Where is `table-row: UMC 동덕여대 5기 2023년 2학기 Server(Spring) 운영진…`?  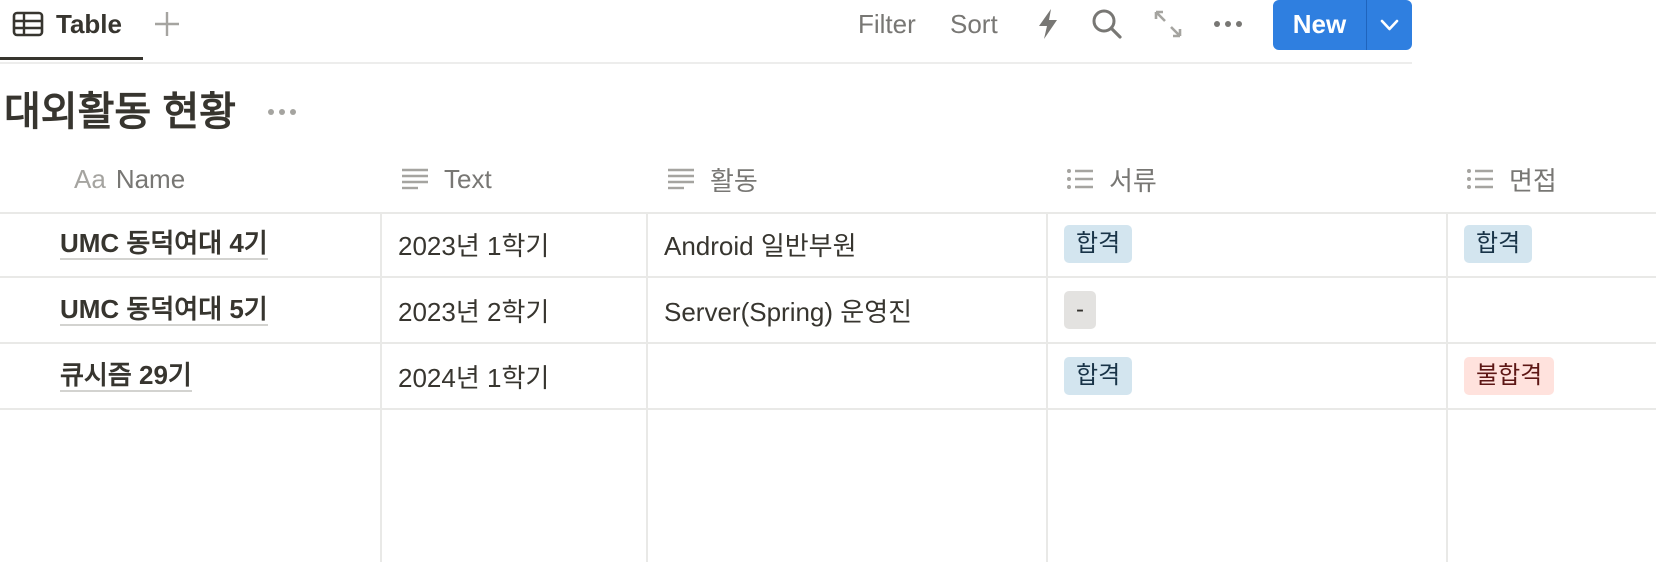 table-row: UMC 동덕여대 5기 2023년 2학기 Server(Spring) 운영진… is located at coordinates (828, 311).